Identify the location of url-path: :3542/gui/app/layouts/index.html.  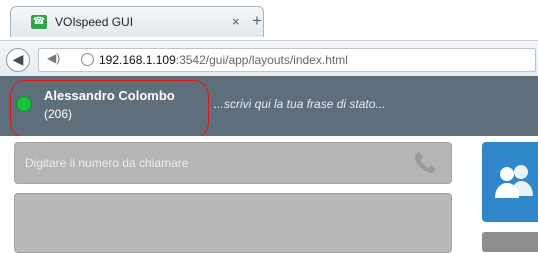
(261, 60).